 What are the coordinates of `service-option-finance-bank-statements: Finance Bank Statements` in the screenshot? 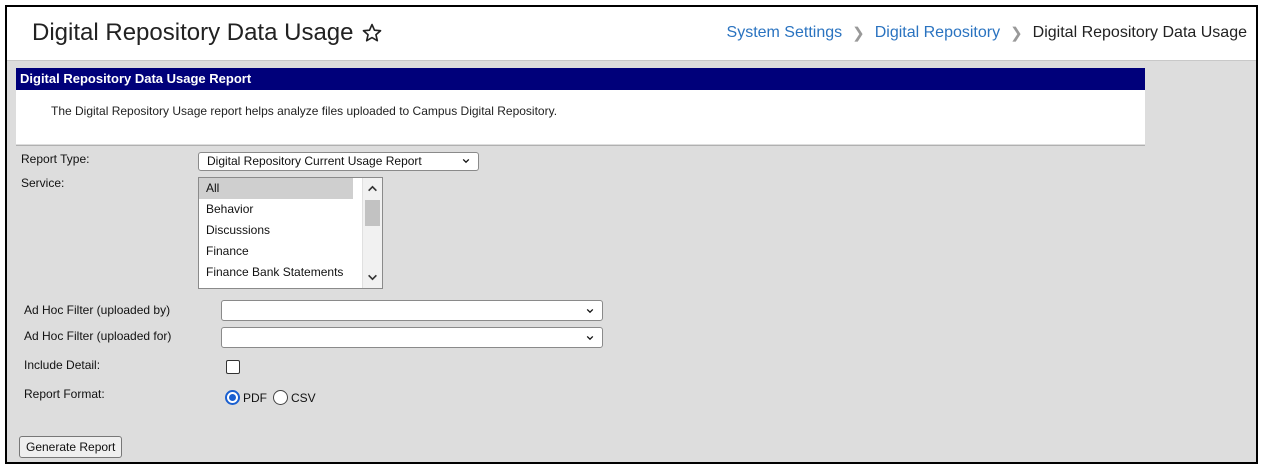 It's located at (276, 272).